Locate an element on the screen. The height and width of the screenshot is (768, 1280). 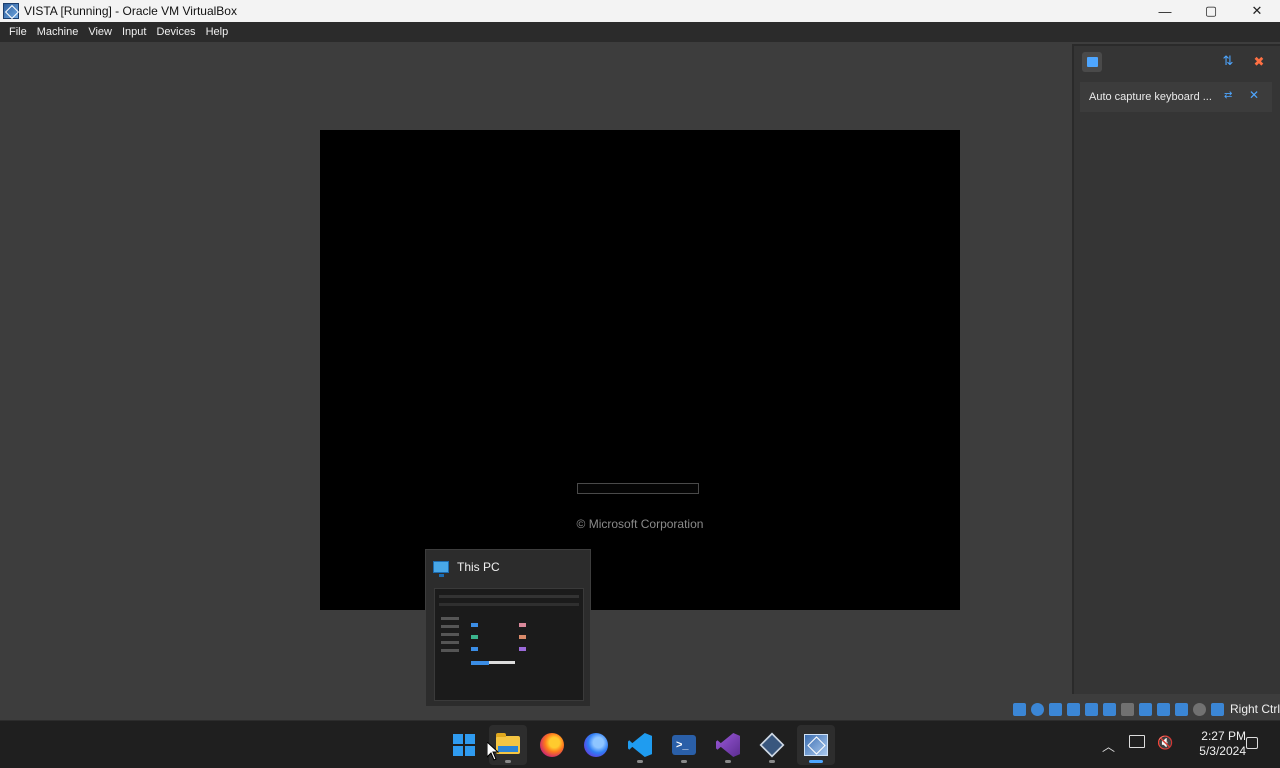
optical-drive-icon is located at coordinates (1037, 709).